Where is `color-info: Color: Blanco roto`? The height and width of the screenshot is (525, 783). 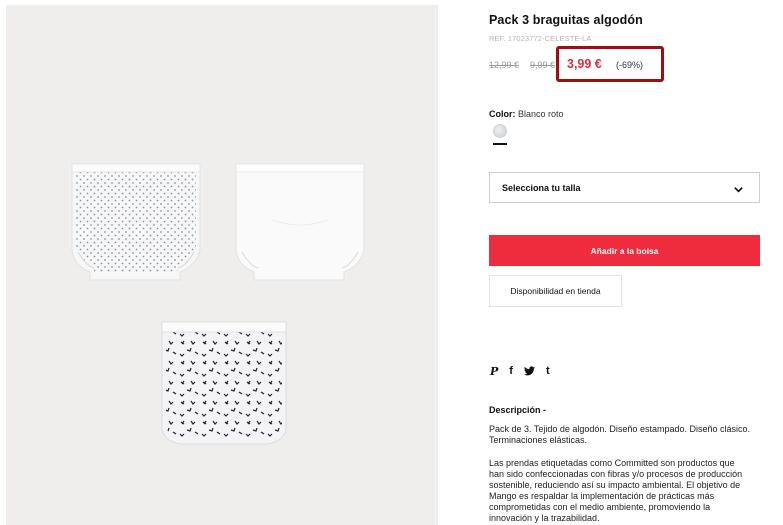 color-info: Color: Blanco roto is located at coordinates (526, 114).